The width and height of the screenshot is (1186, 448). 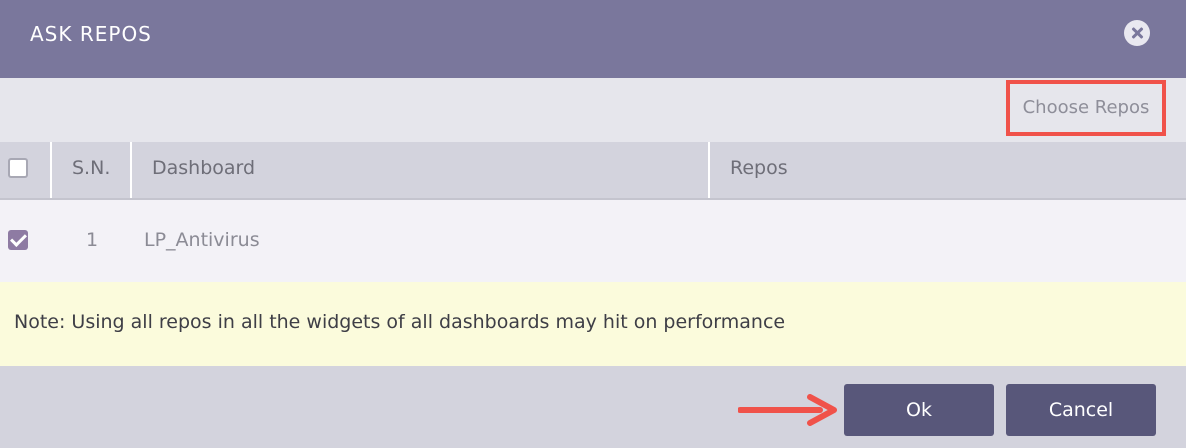 I want to click on column-header-repos: Repos, so click(x=759, y=168).